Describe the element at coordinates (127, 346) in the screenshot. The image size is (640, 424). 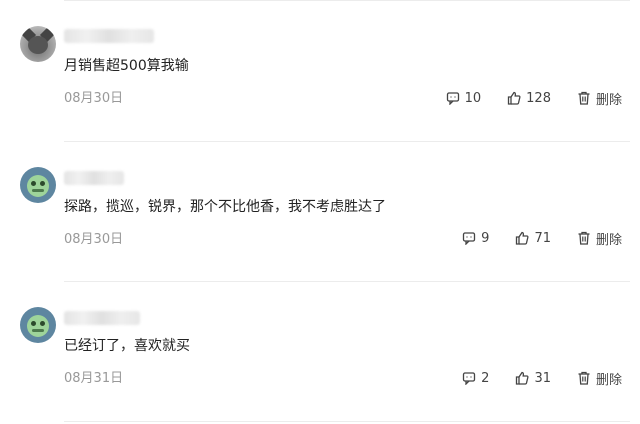
I see `comment-text: 已经订了，喜欢就买` at that location.